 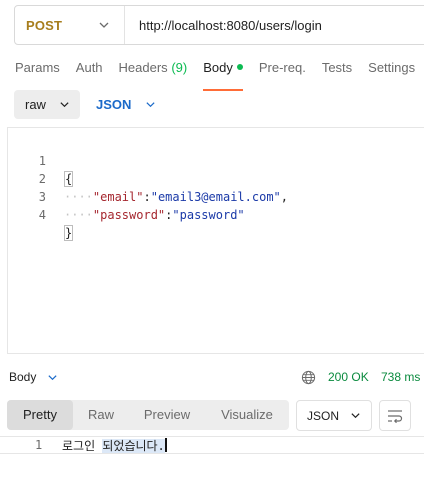 I want to click on code-text: ····"email":"email3@email.com",, so click(x=176, y=197).